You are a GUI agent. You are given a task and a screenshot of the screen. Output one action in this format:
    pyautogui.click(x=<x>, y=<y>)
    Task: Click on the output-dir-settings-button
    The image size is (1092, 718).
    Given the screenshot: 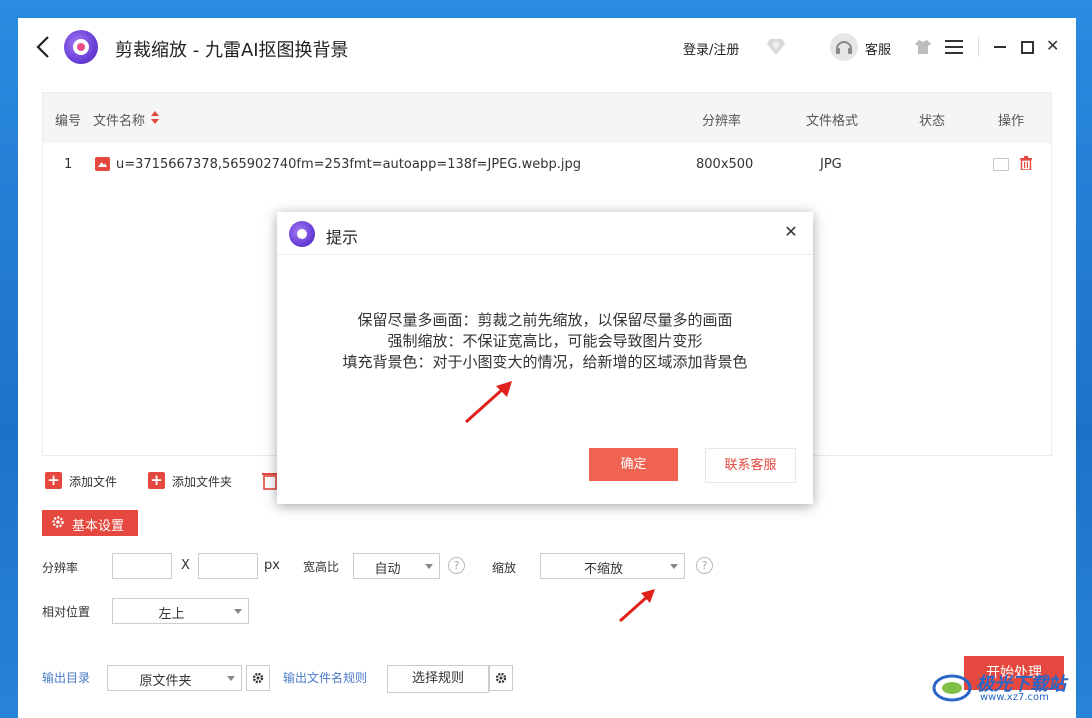 What is the action you would take?
    pyautogui.click(x=258, y=678)
    